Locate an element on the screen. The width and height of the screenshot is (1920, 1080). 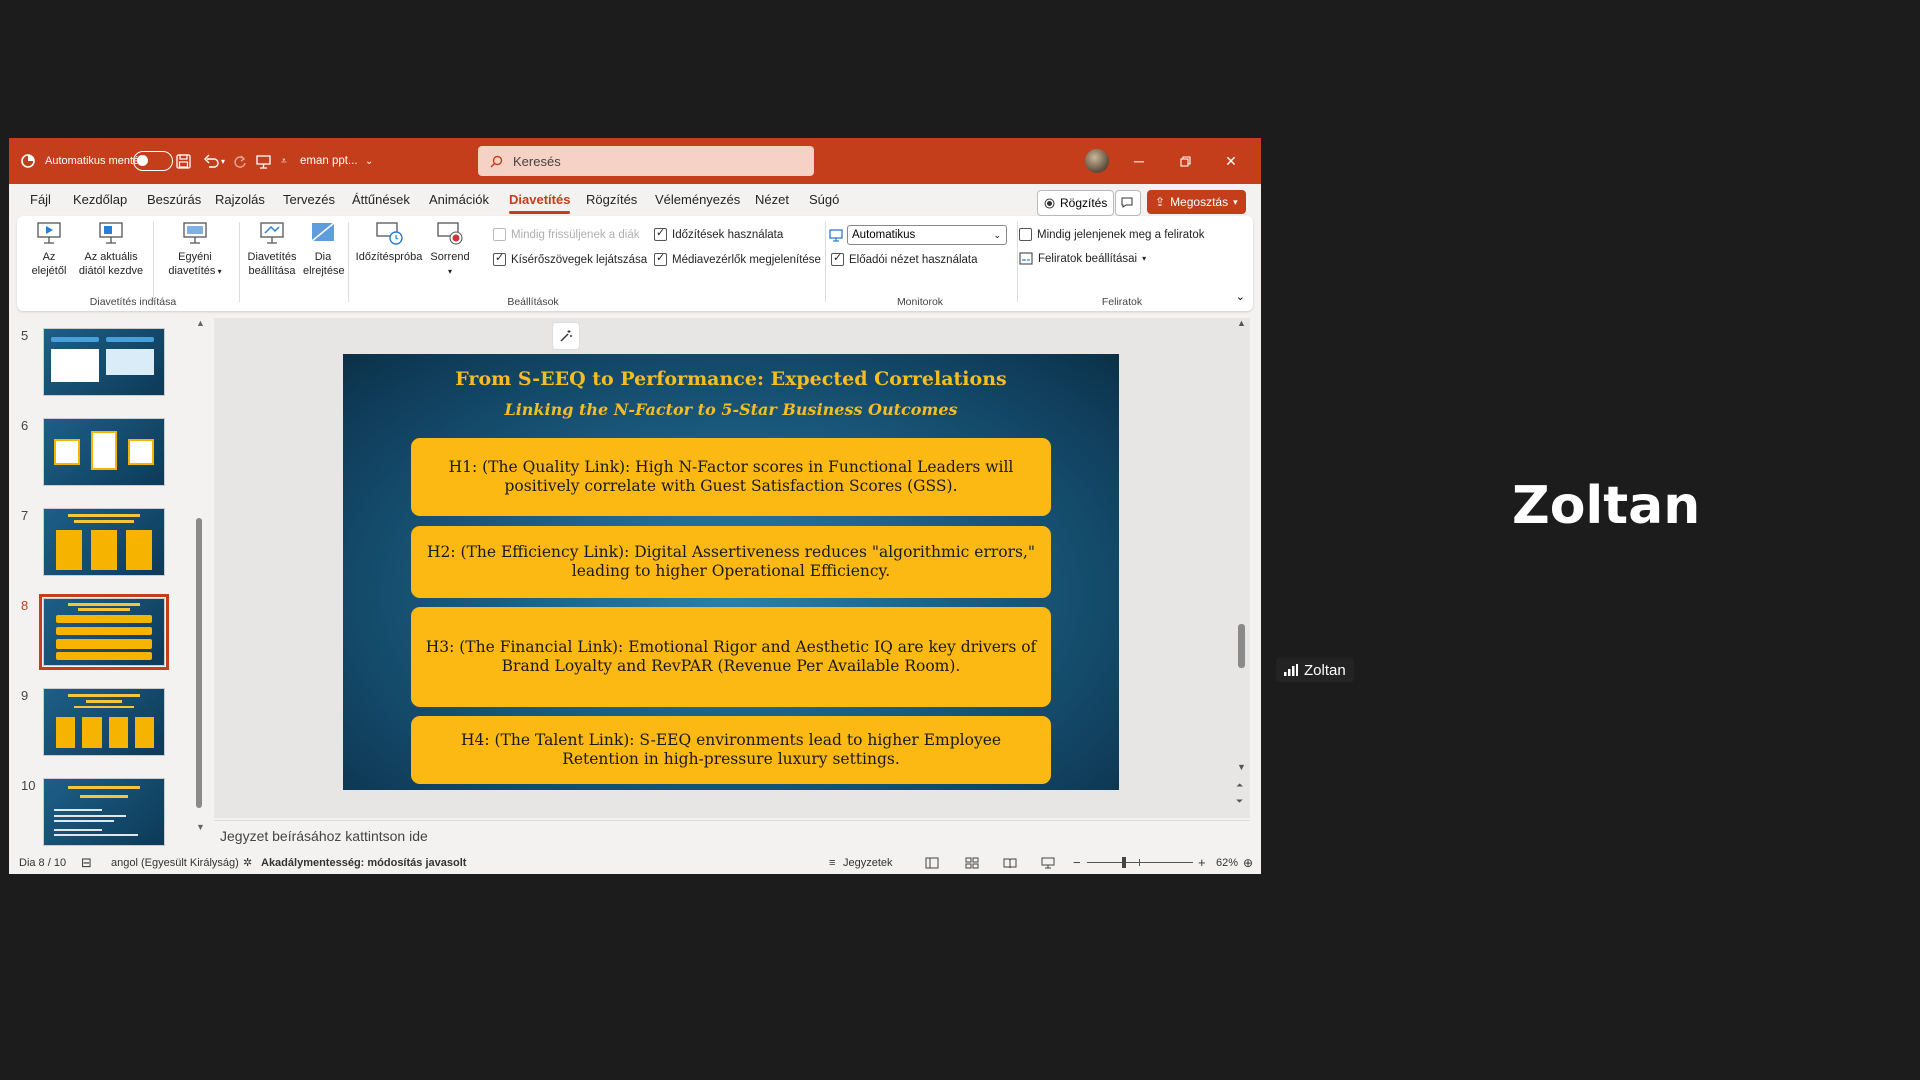
zoom-slider-thumb is located at coordinates (1124, 862).